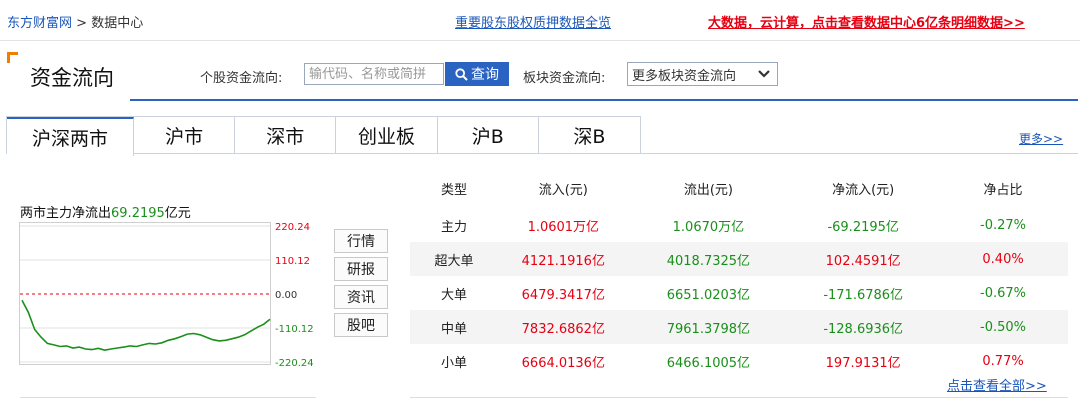 Image resolution: width=1080 pixels, height=410 pixels. I want to click on tab-sz: 深市, so click(286, 135).